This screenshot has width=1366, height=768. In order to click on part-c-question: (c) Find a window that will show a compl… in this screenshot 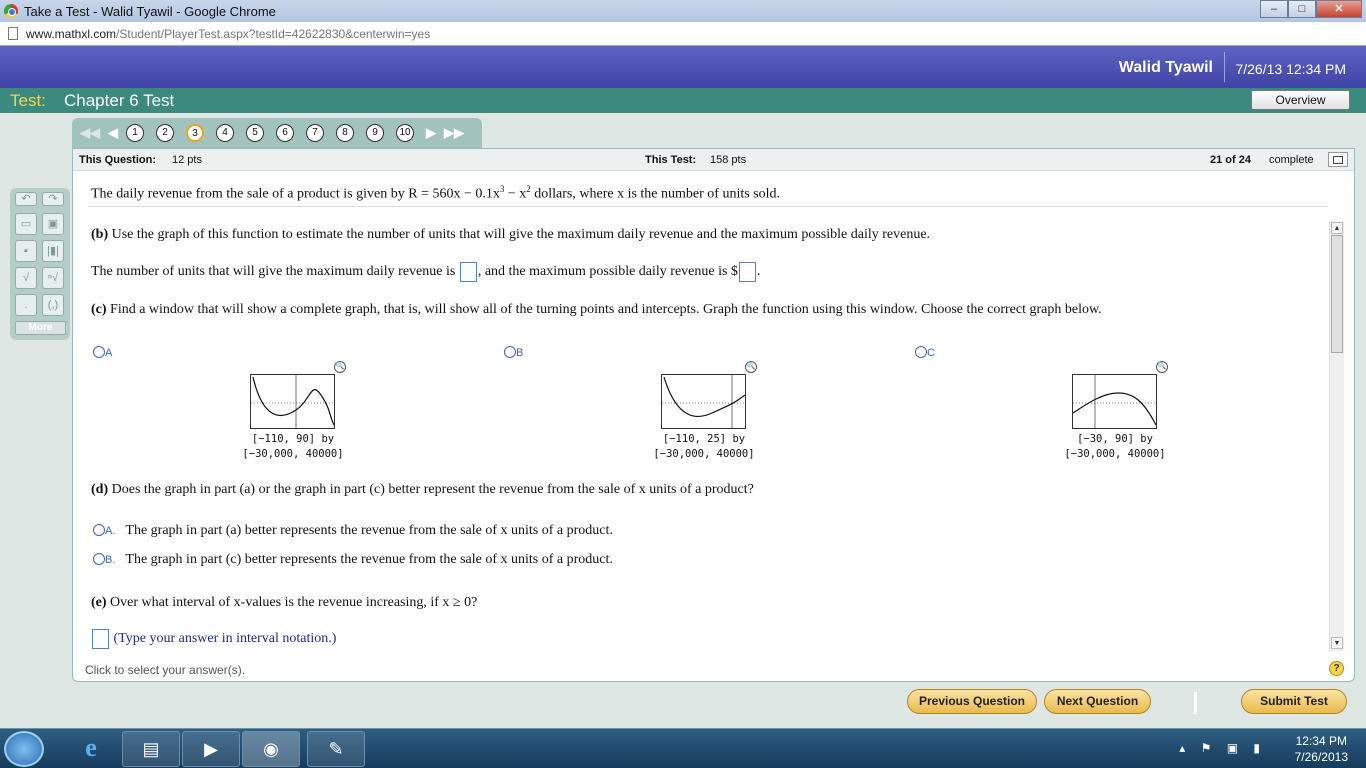, I will do `click(596, 309)`.